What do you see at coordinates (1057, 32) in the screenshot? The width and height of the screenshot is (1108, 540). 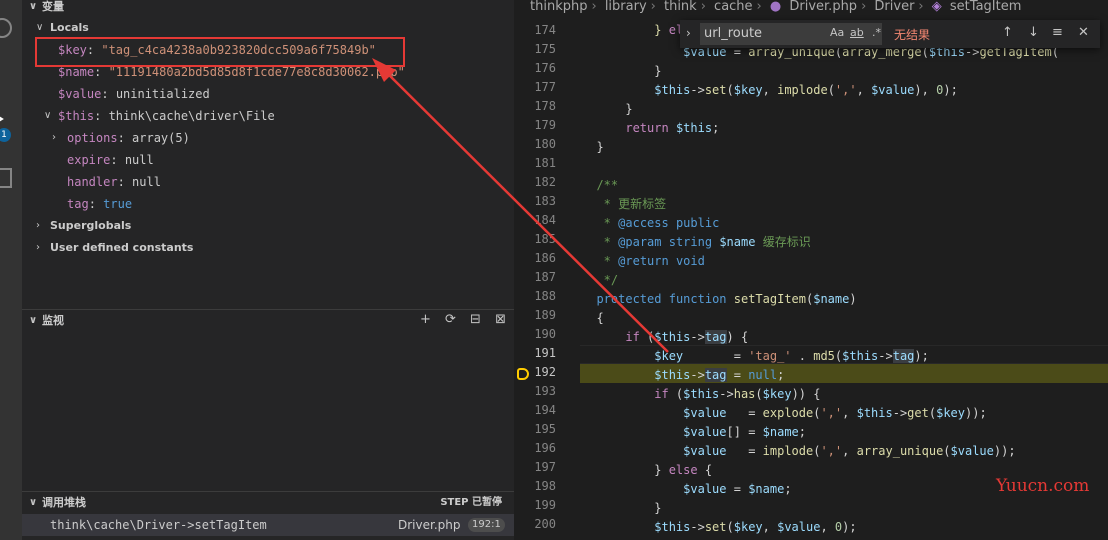 I see `find-in-selection-icon: ≡` at bounding box center [1057, 32].